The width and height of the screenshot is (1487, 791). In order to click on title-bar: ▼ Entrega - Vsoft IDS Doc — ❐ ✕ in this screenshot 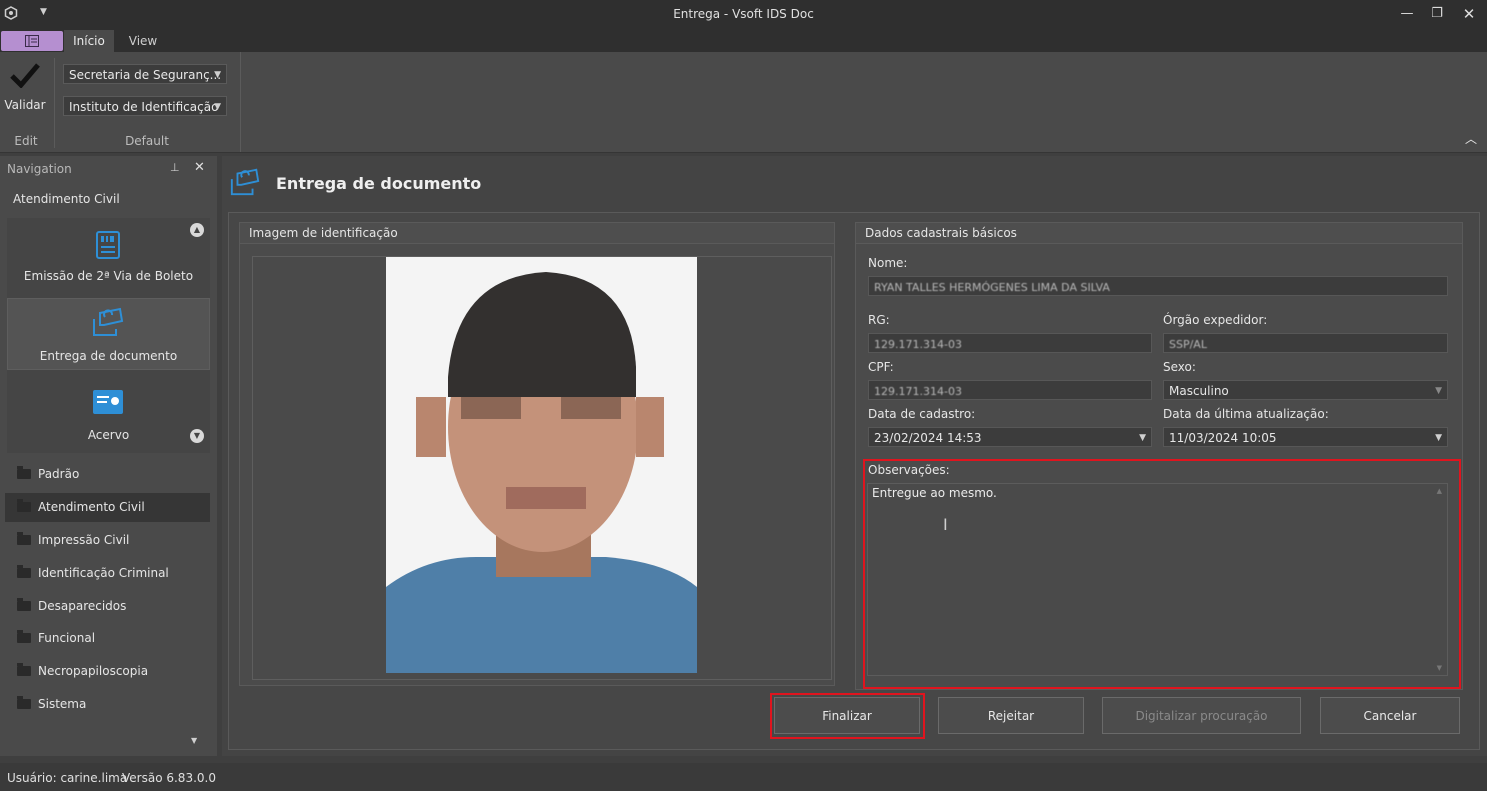, I will do `click(743, 15)`.